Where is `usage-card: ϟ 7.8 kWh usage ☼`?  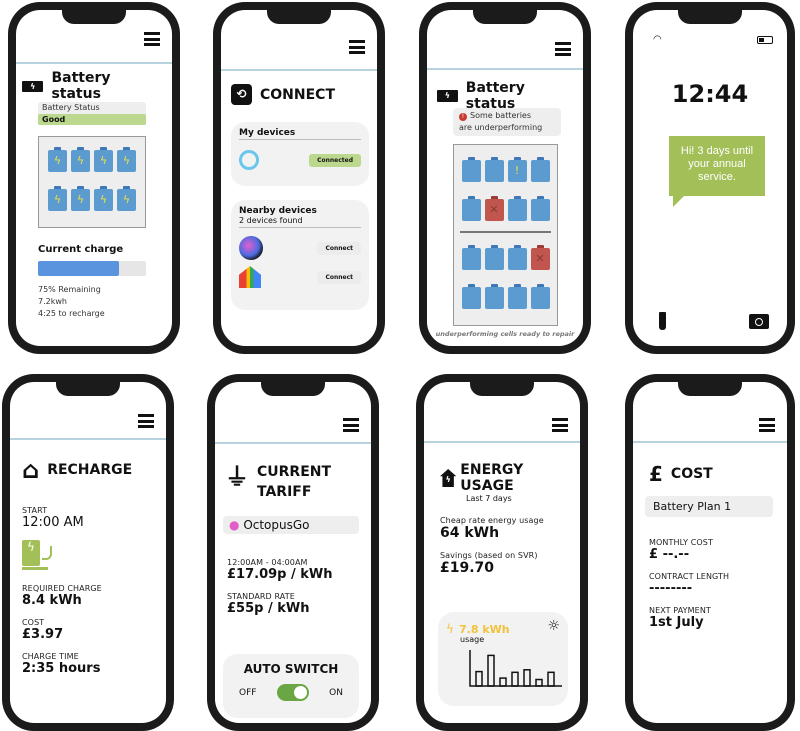
usage-card: ϟ 7.8 kWh usage ☼ is located at coordinates (503, 659).